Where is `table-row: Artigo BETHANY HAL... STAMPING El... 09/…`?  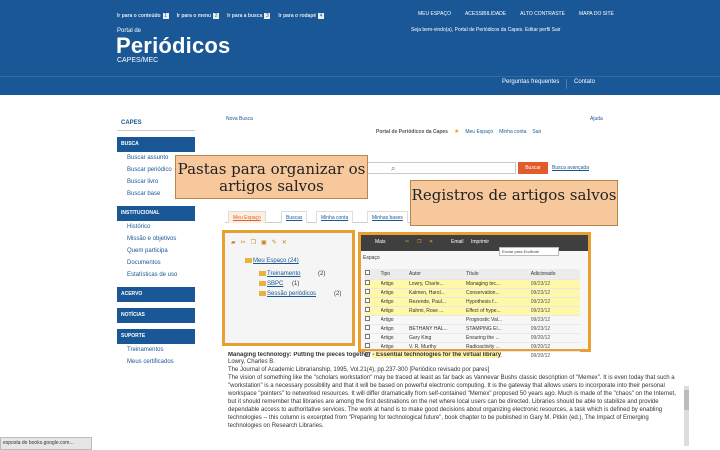
table-row: Artigo BETHANY HAL... STAMPING El... 09/… is located at coordinates (472, 328).